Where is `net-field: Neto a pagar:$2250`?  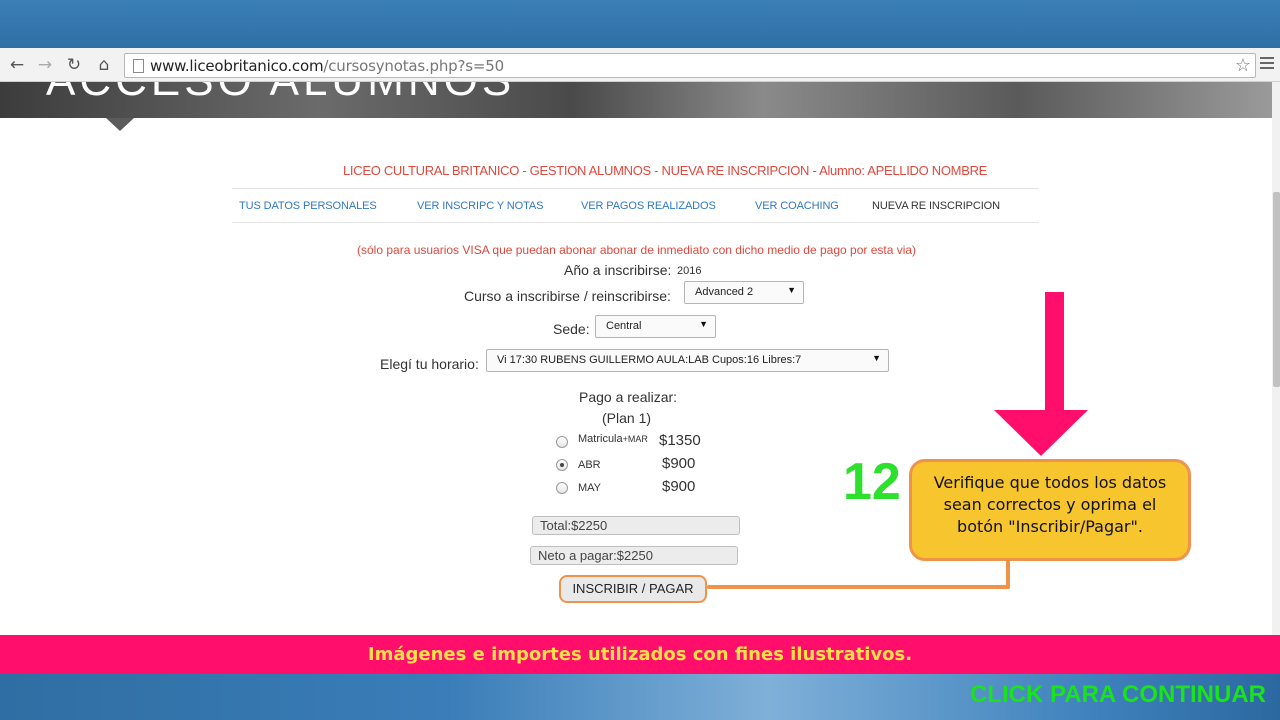 net-field: Neto a pagar:$2250 is located at coordinates (634, 555).